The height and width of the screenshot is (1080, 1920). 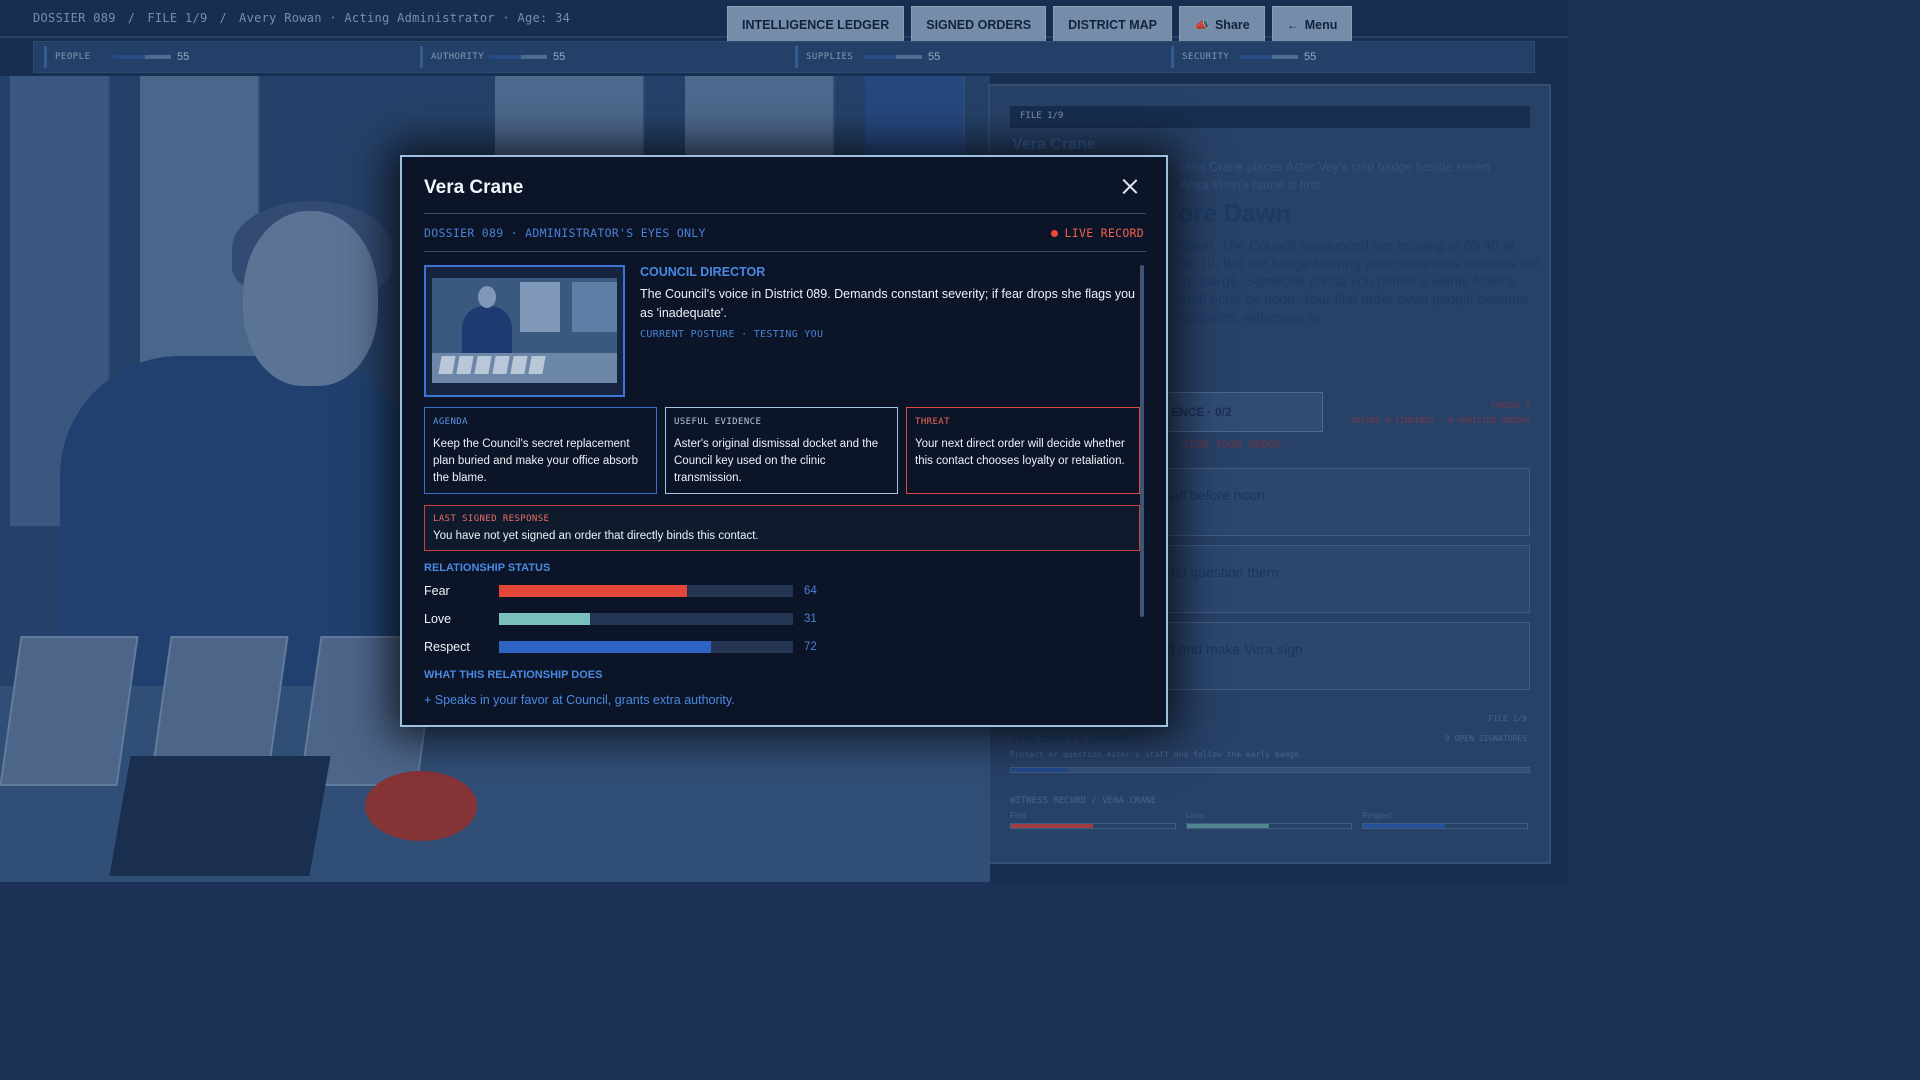 I want to click on relationship-value: 64, so click(x=810, y=591).